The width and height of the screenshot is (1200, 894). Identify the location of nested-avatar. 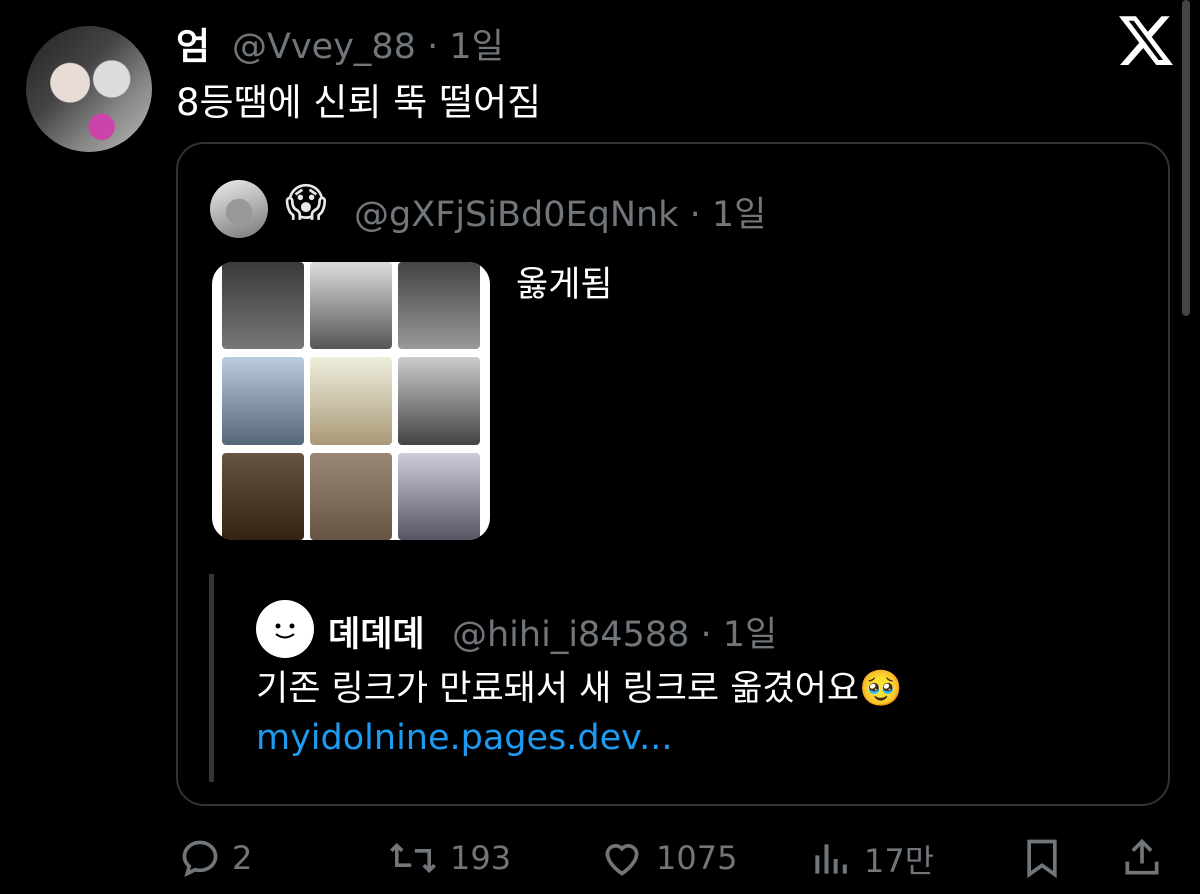
(285, 629).